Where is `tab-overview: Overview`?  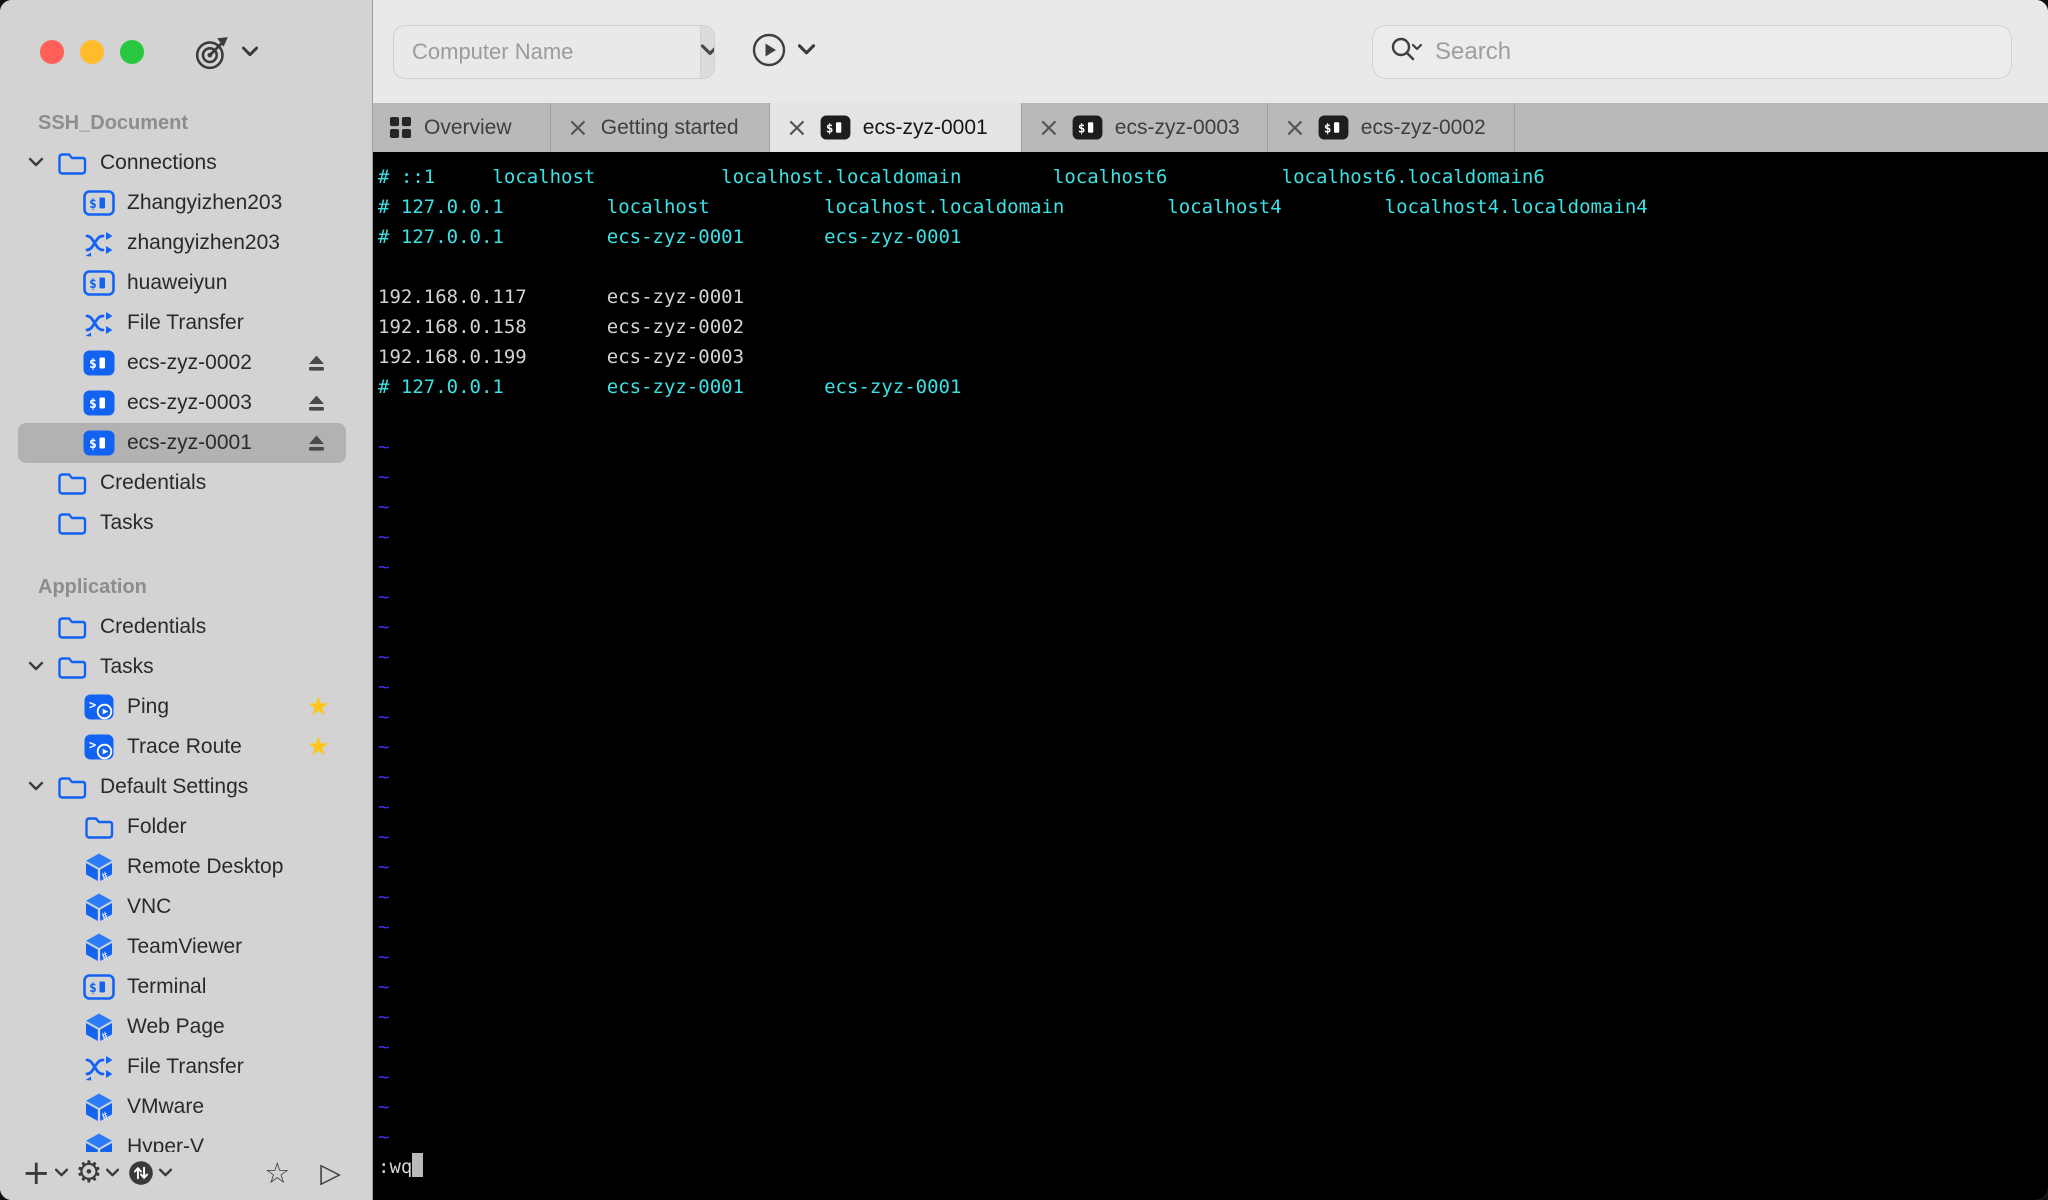
tab-overview: Overview is located at coordinates (462, 127).